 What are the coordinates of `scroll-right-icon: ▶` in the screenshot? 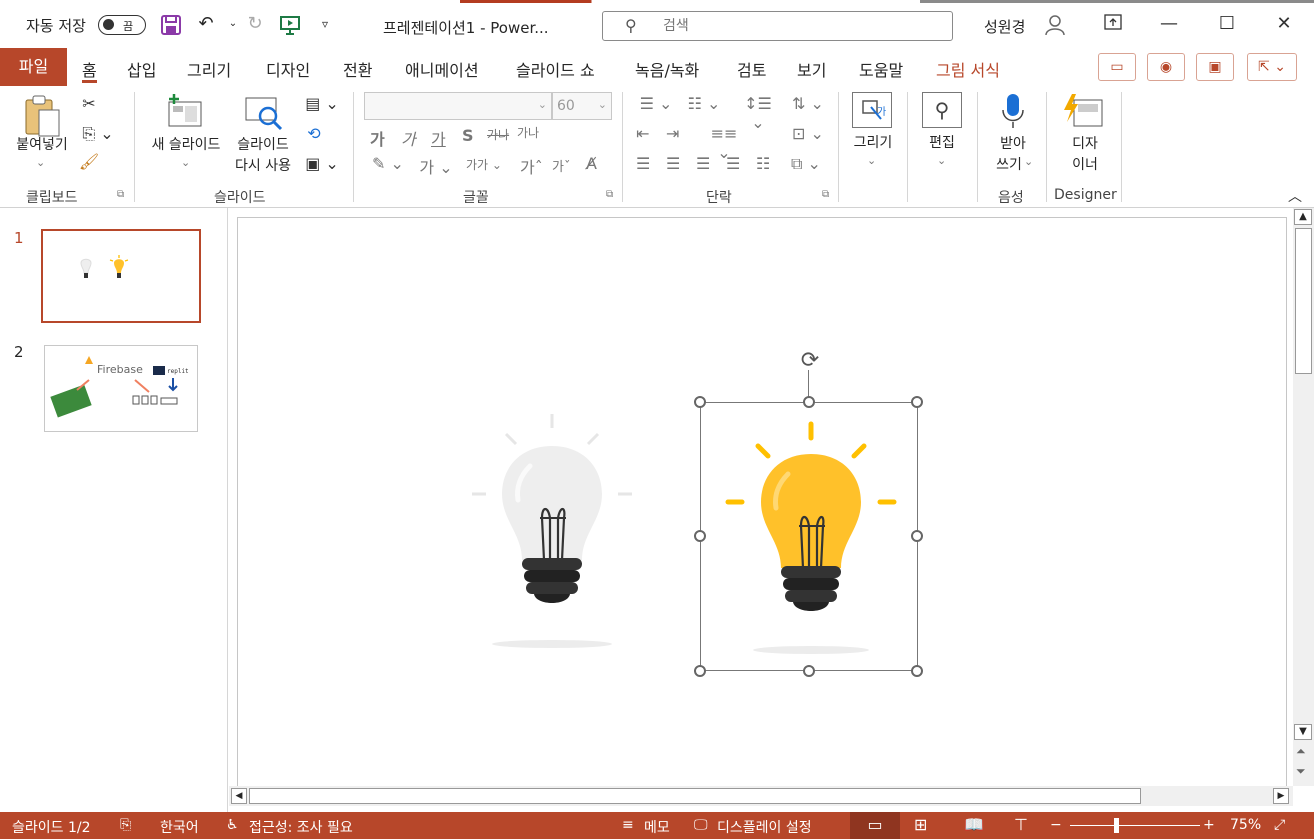 It's located at (1281, 796).